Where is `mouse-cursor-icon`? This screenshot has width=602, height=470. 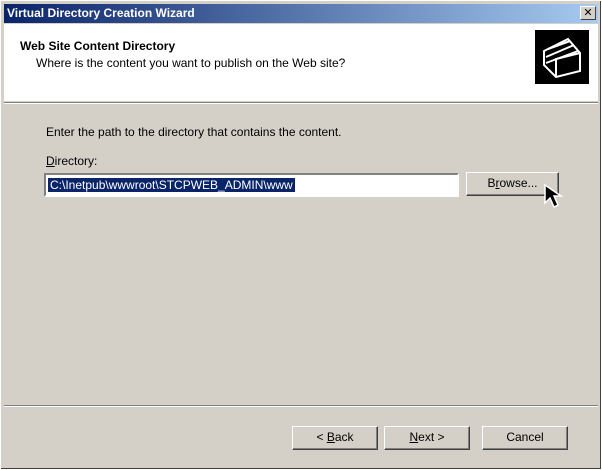
mouse-cursor-icon is located at coordinates (554, 196).